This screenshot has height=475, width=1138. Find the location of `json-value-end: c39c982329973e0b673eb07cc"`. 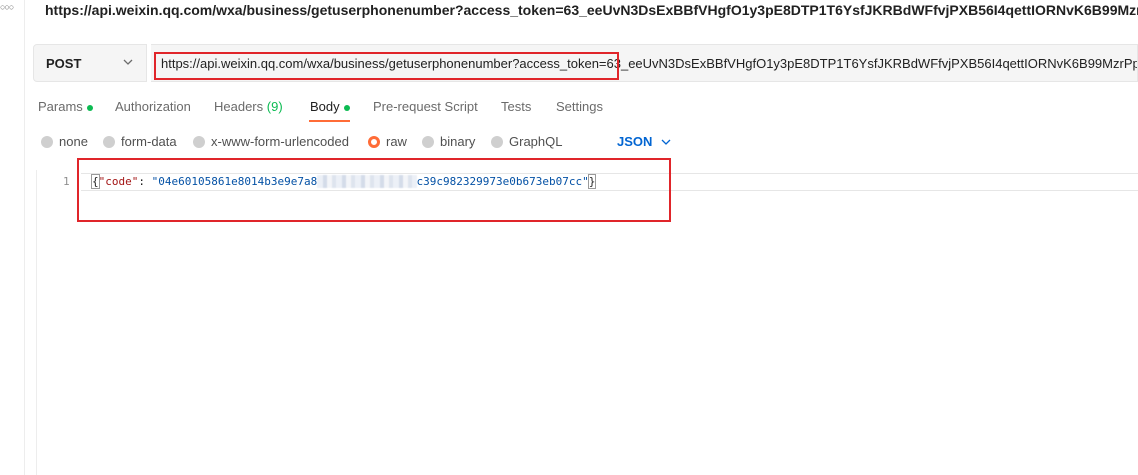

json-value-end: c39c982329973e0b673eb07cc" is located at coordinates (502, 181).